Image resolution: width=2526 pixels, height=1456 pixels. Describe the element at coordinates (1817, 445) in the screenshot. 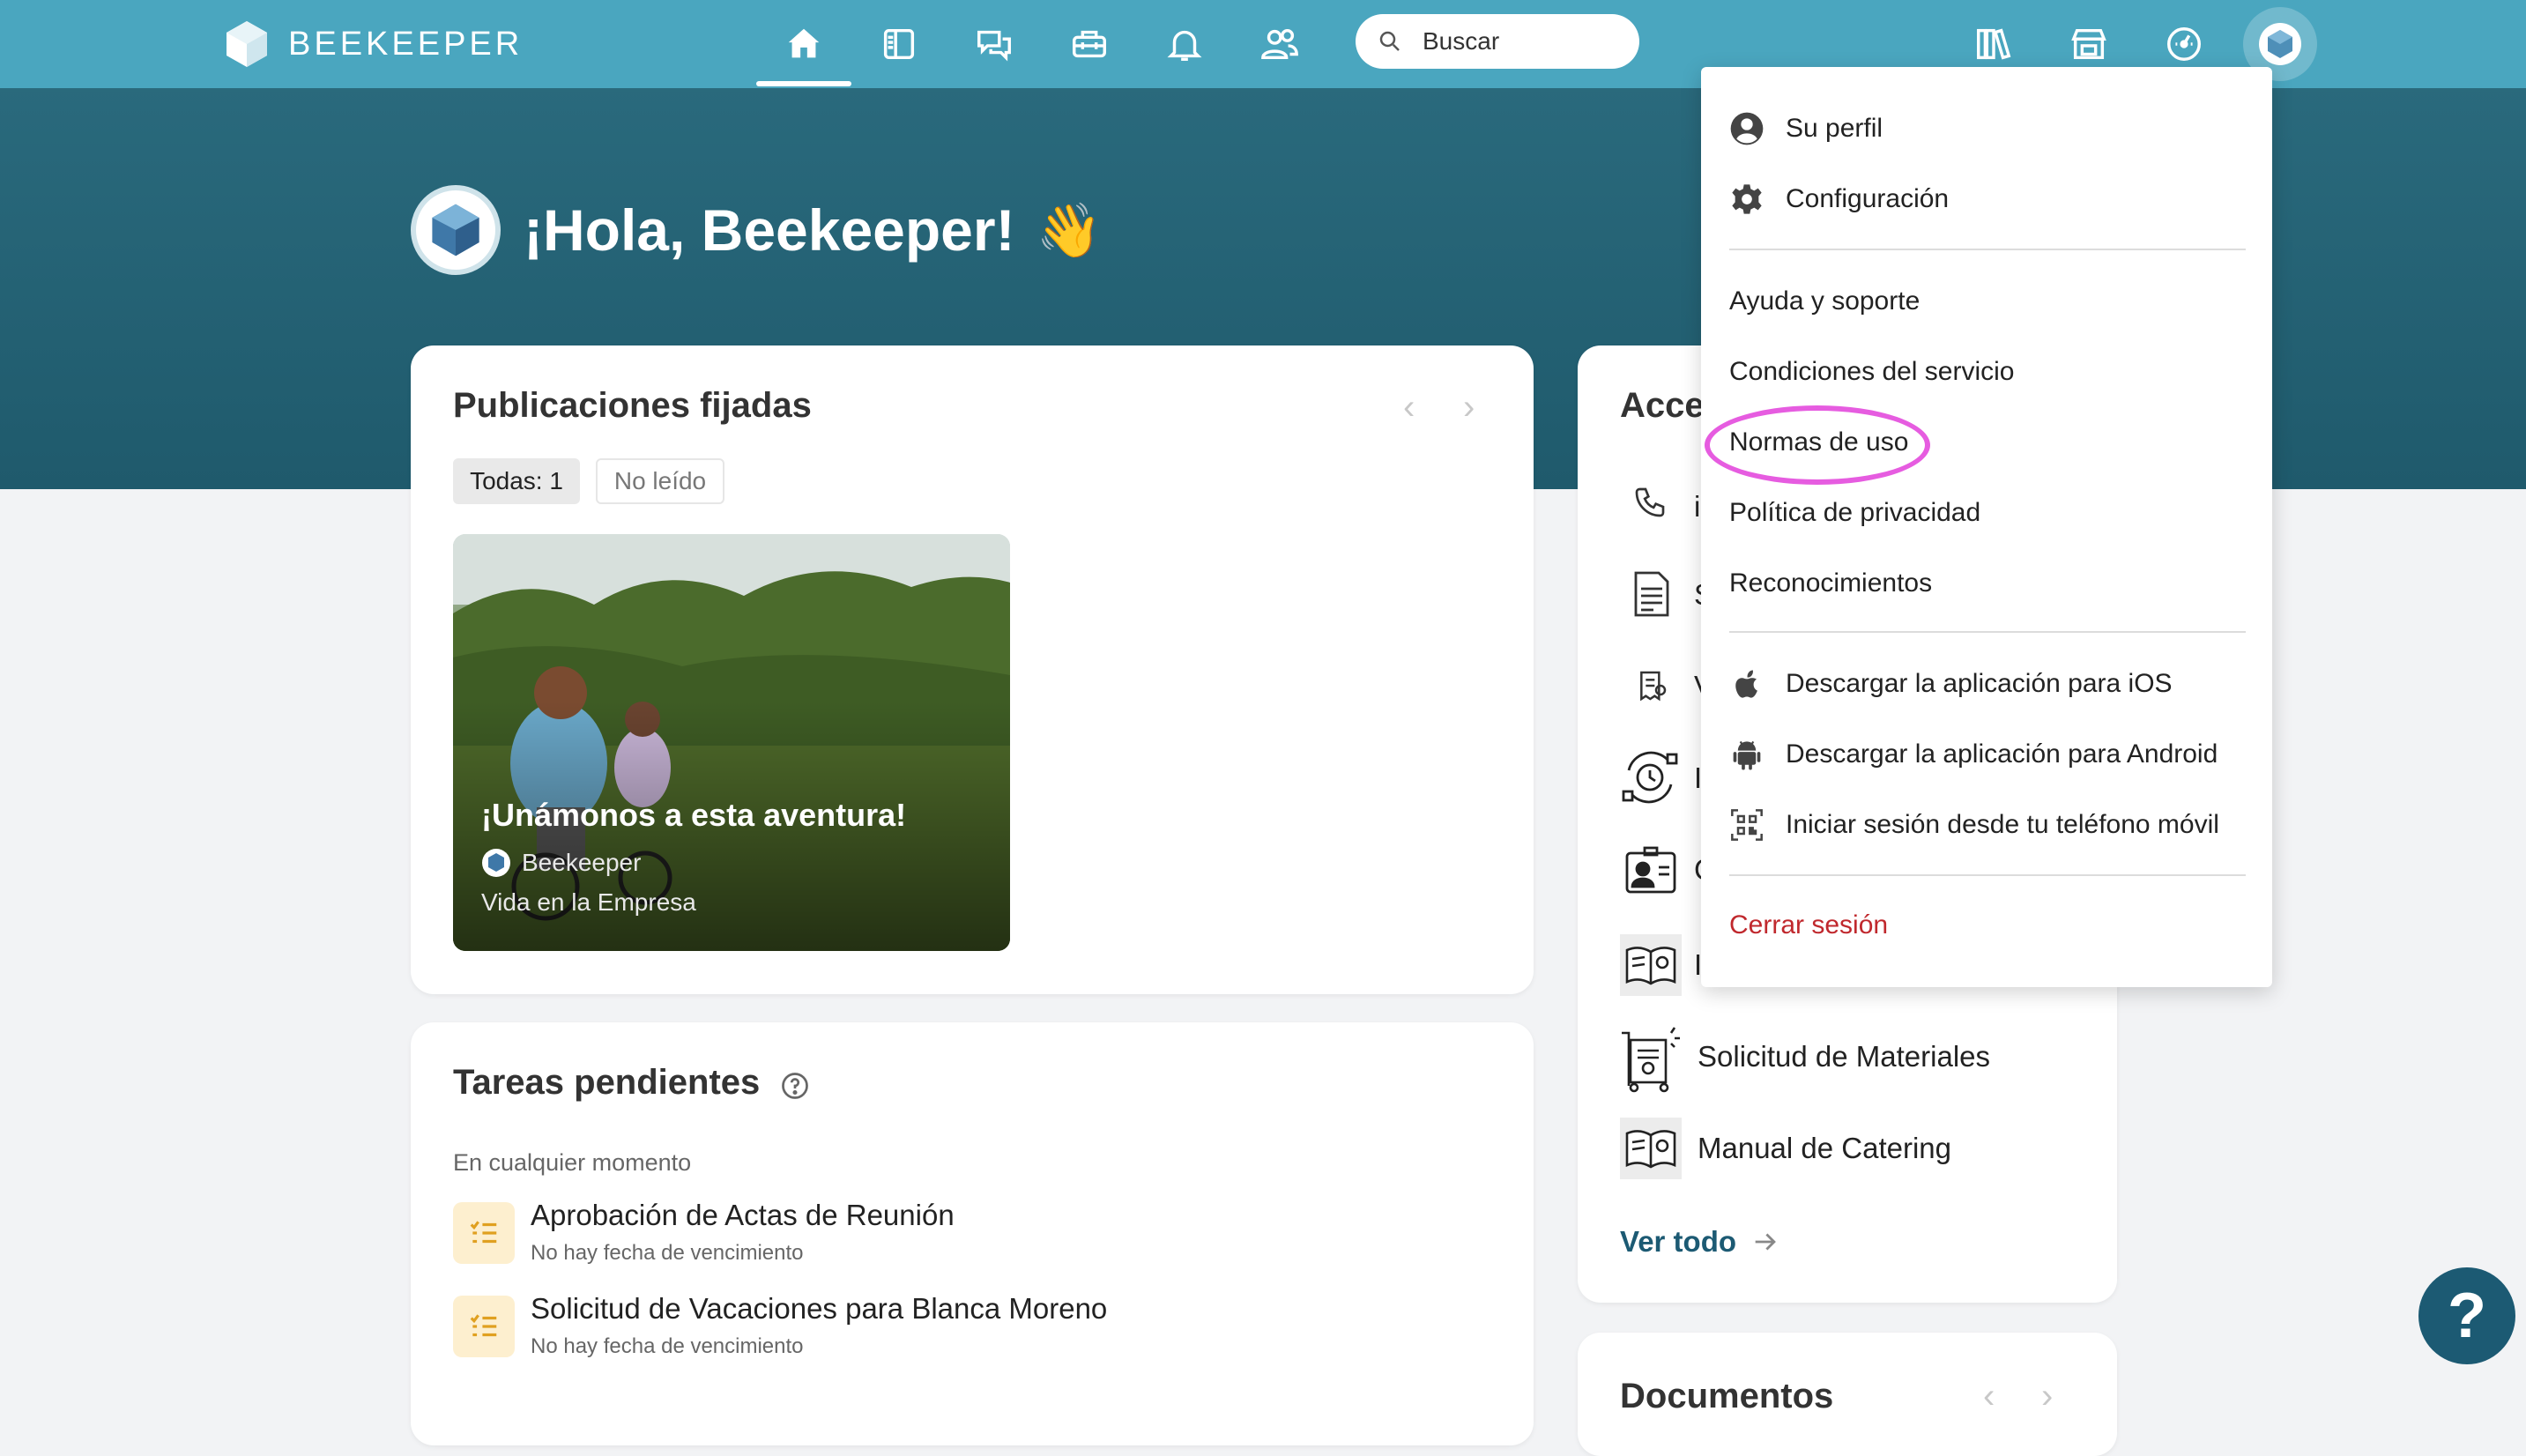

I see `annotation-highlight-circle` at that location.